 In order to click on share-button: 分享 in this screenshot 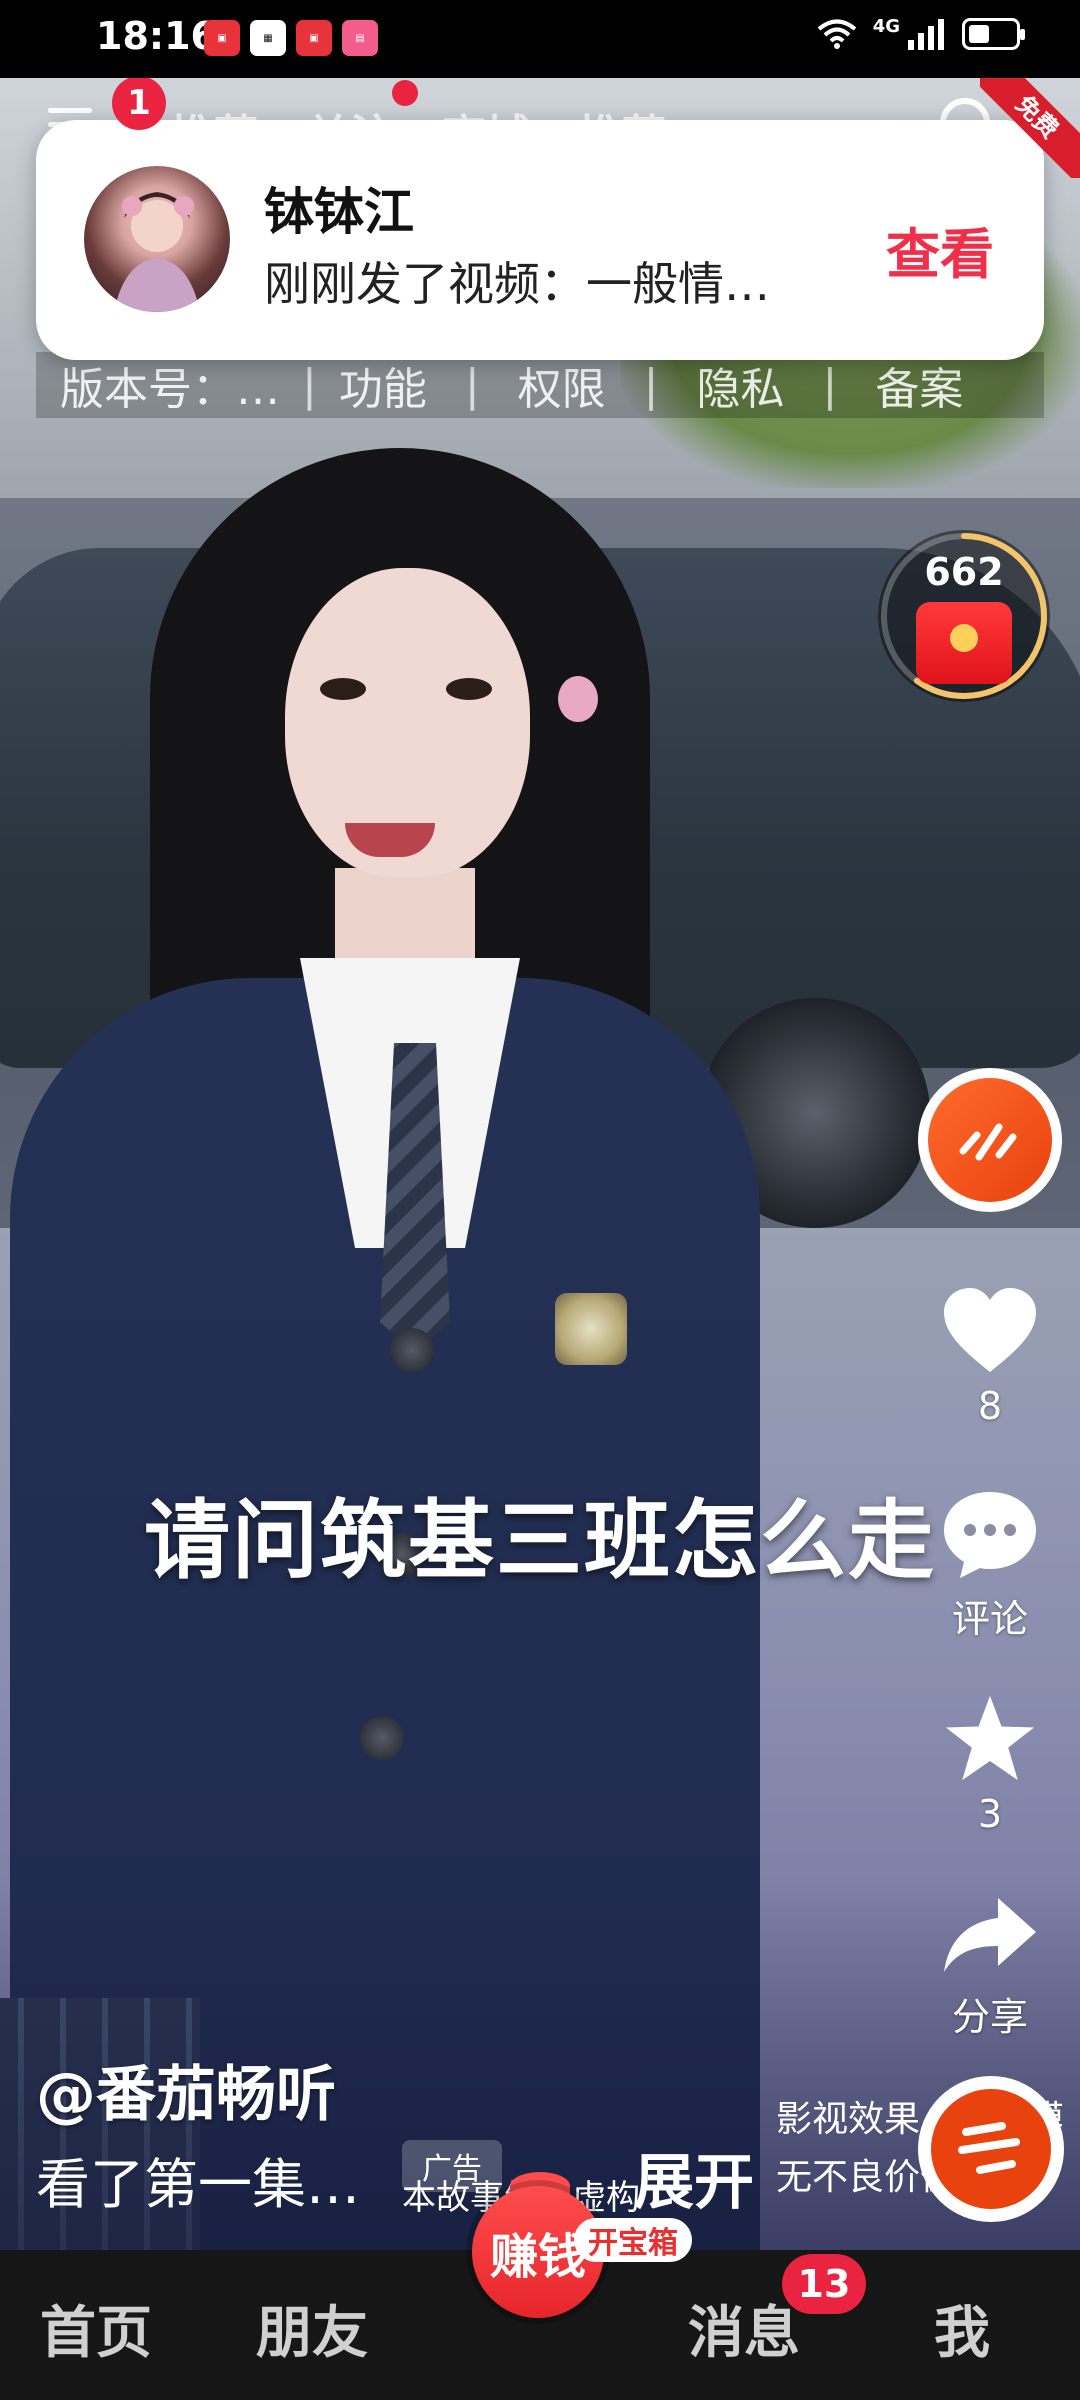, I will do `click(990, 1967)`.